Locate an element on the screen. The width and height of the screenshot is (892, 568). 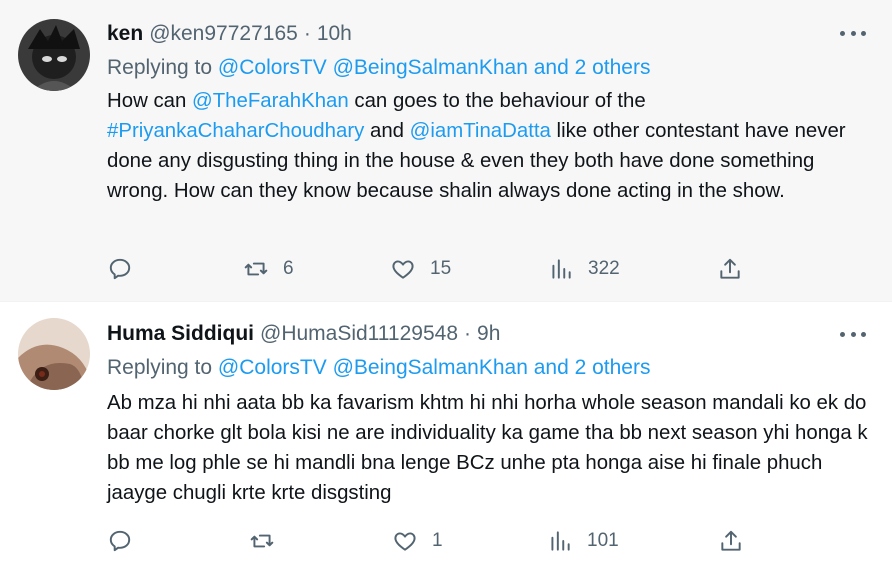
tweet-header: ken @ken97727165 · 10h is located at coordinates (229, 34).